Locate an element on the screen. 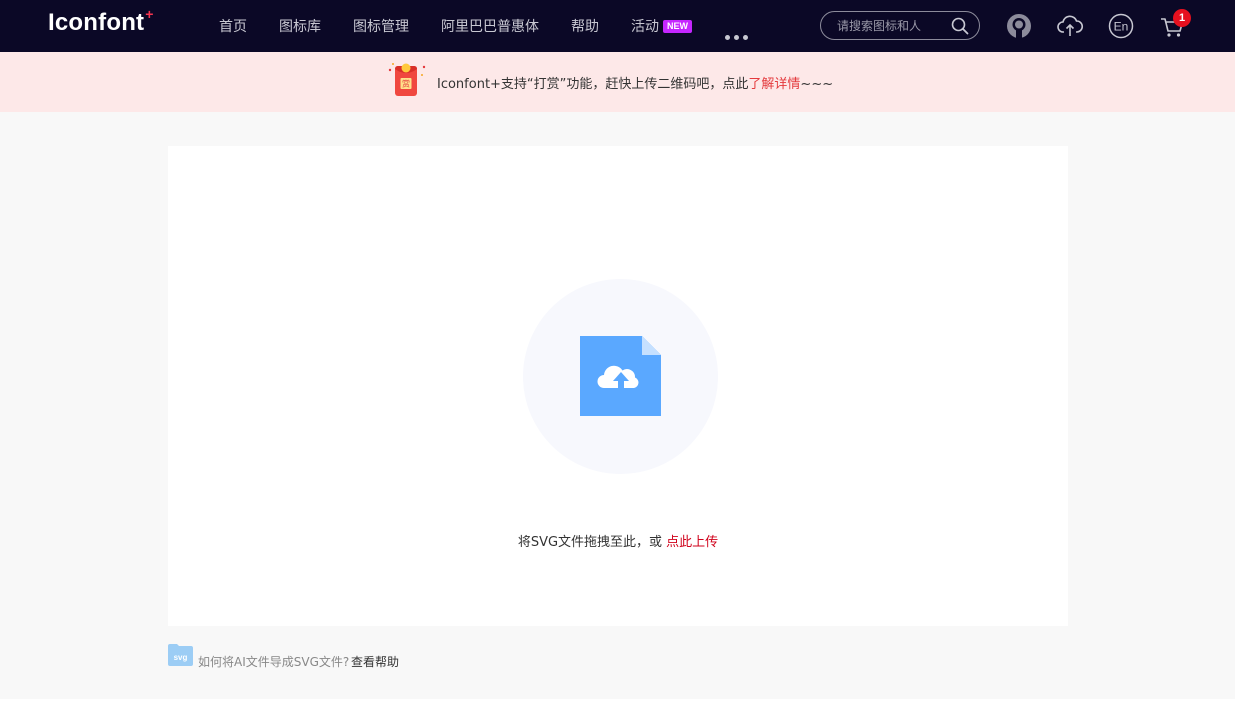 The width and height of the screenshot is (1235, 717). search-box is located at coordinates (900, 25).